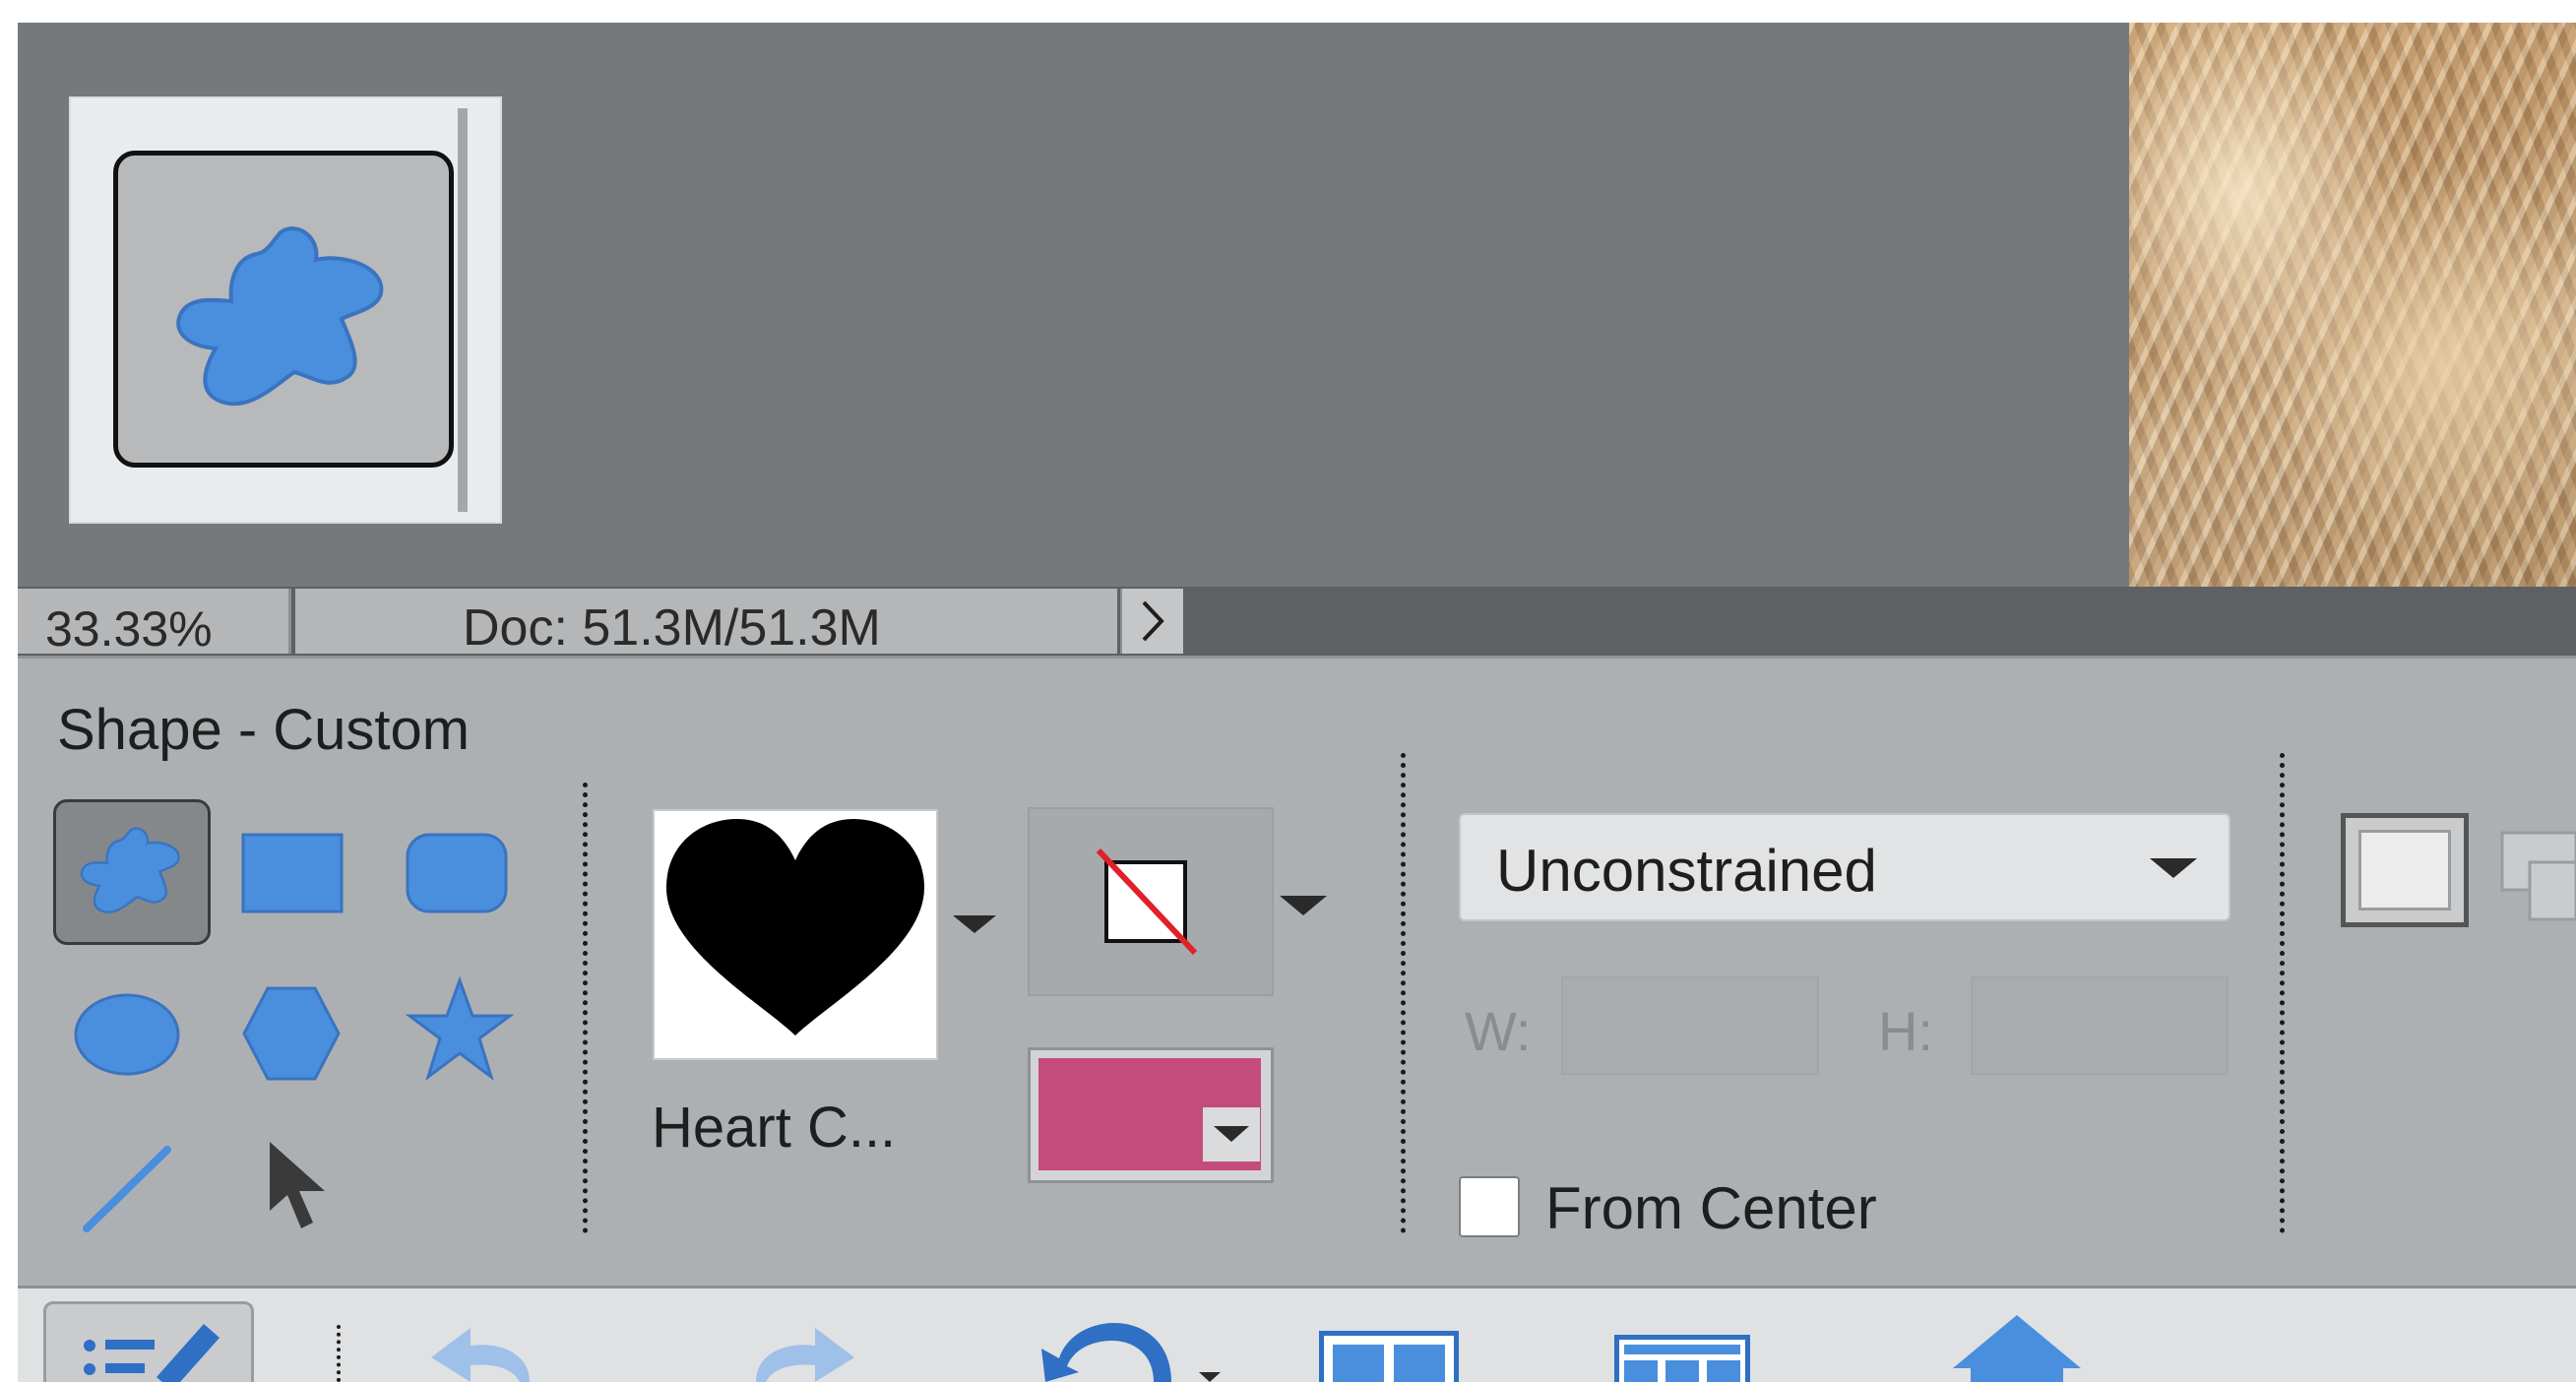 This screenshot has width=2576, height=1382. What do you see at coordinates (1303, 905) in the screenshot?
I see `style-picker-dropdown-arrow` at bounding box center [1303, 905].